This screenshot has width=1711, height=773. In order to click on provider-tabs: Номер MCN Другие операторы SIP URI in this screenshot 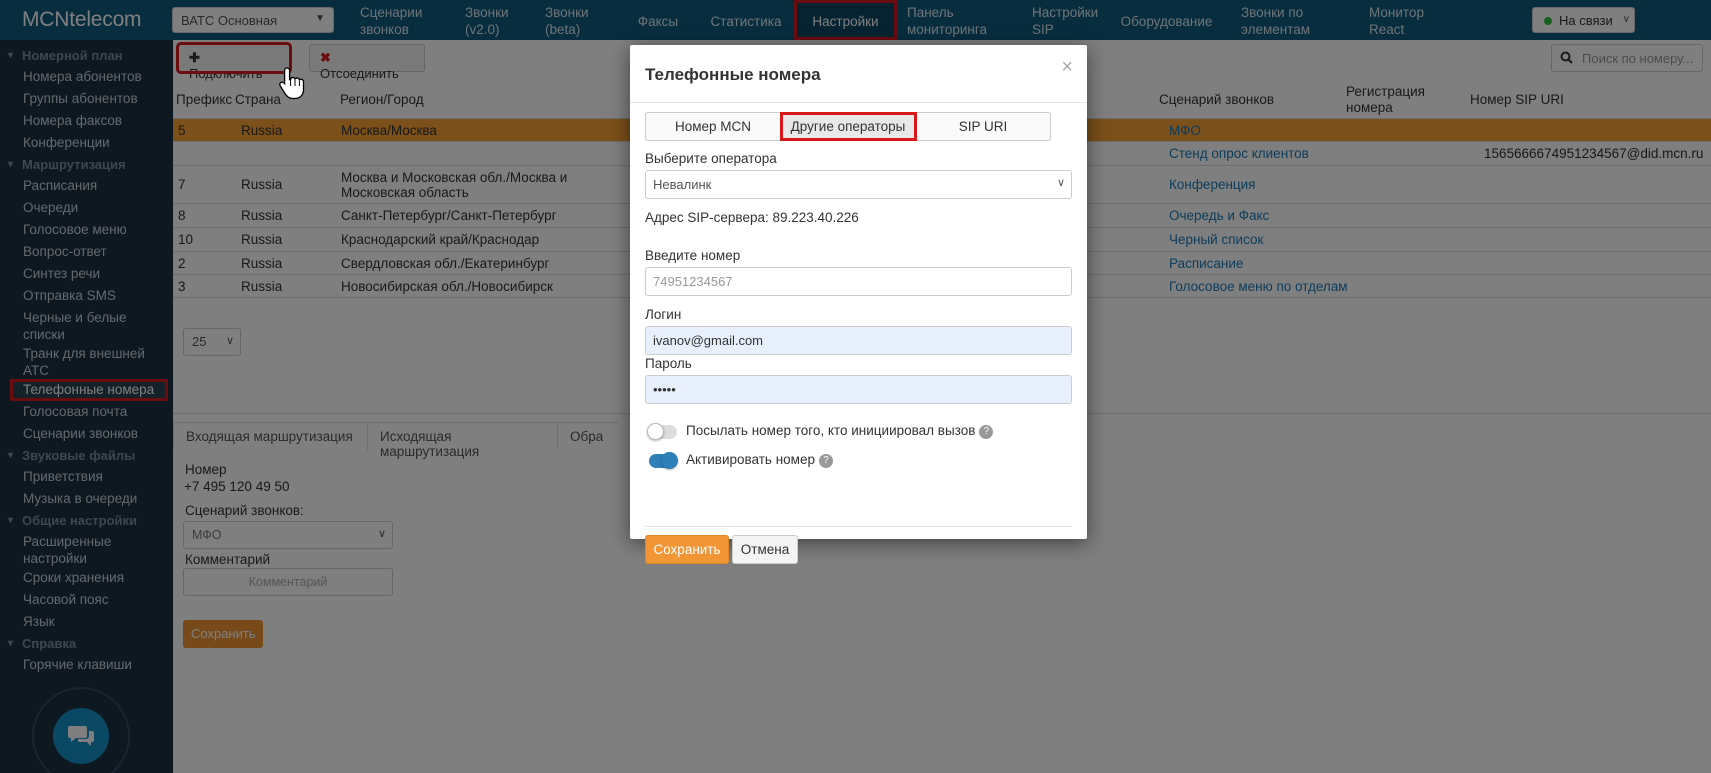, I will do `click(848, 126)`.